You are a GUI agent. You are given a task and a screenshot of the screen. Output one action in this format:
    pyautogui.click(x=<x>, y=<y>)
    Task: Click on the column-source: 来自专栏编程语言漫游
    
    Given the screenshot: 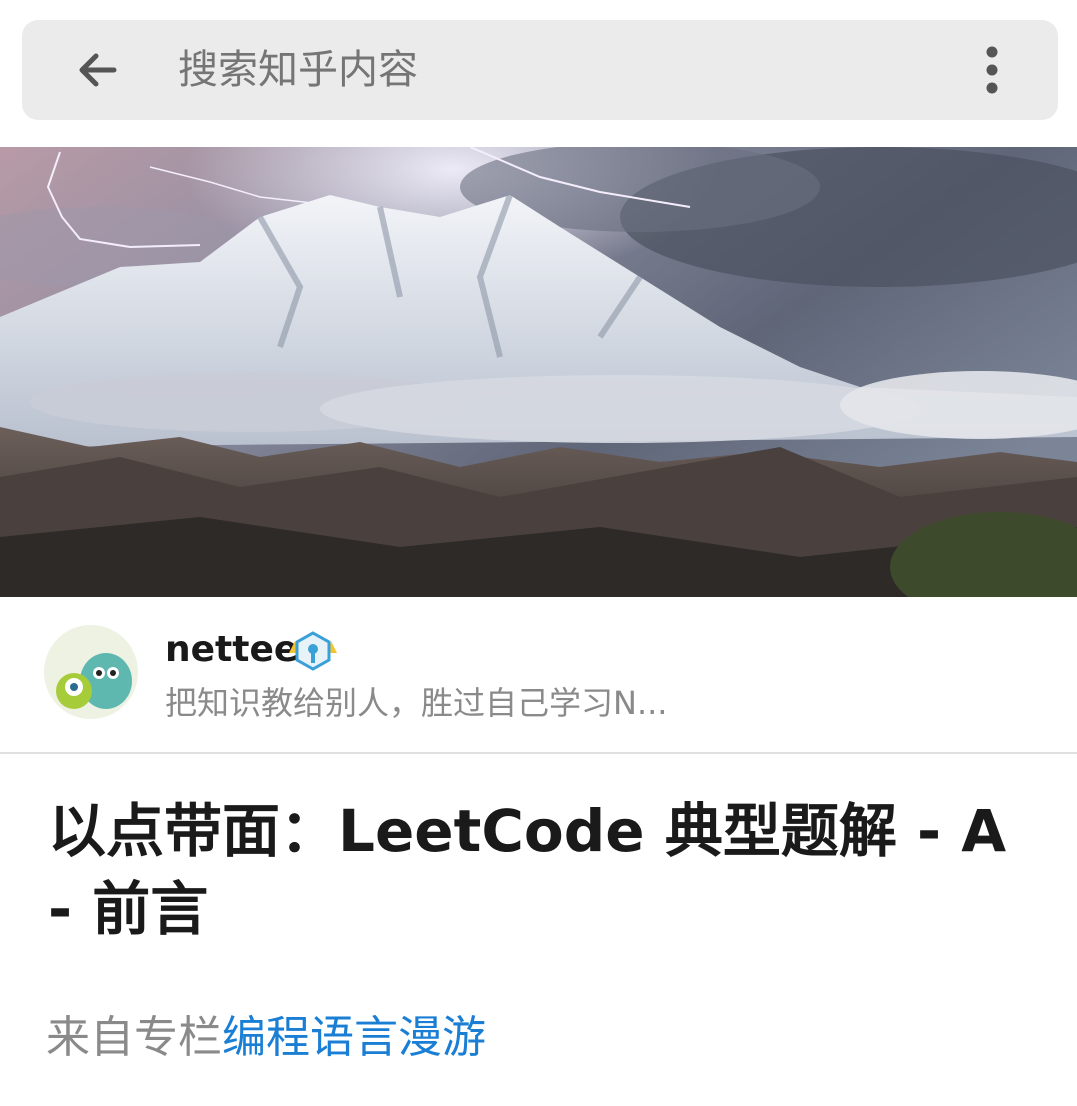 What is the action you would take?
    pyautogui.click(x=266, y=1038)
    